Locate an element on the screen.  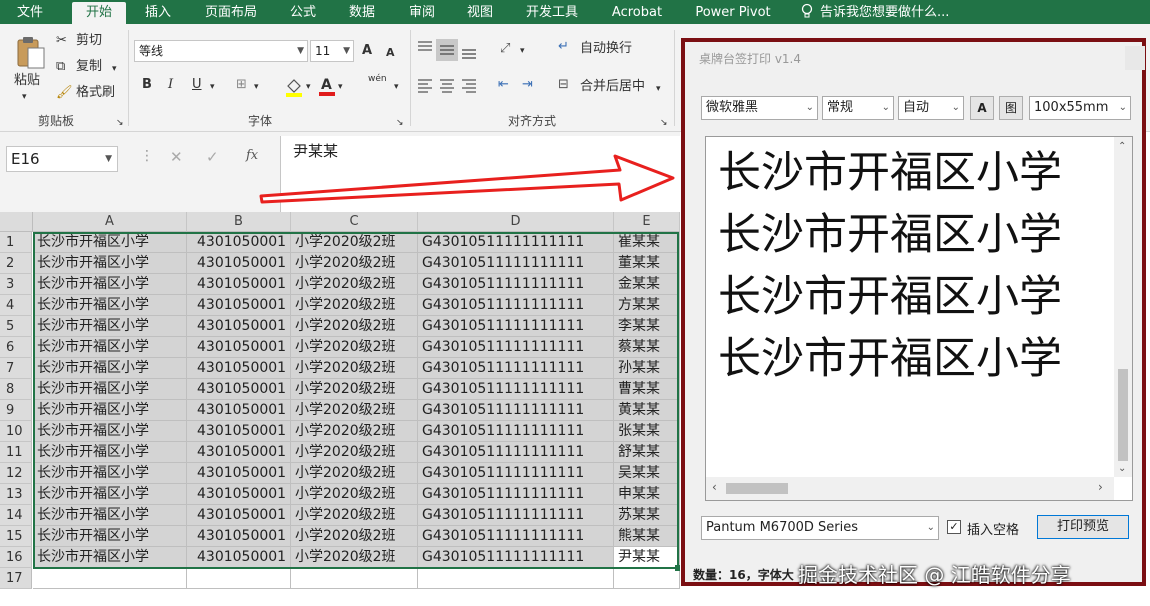
printer-select: Pantum M6700D Series ⌄ is located at coordinates (820, 528).